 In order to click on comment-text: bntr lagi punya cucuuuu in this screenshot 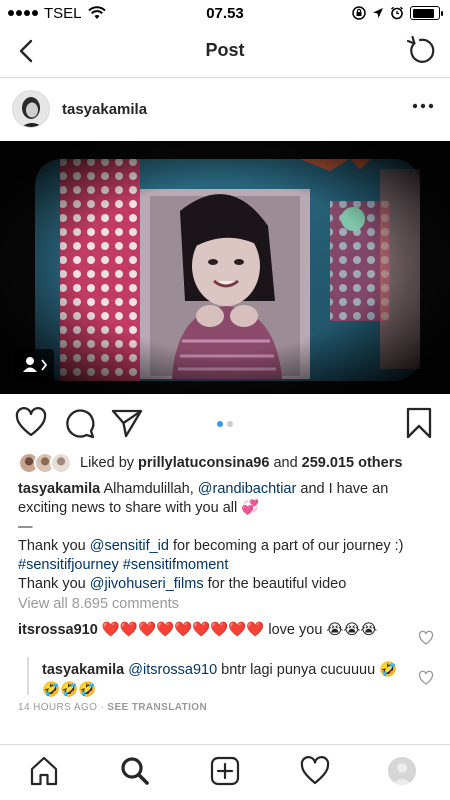, I will do `click(298, 670)`.